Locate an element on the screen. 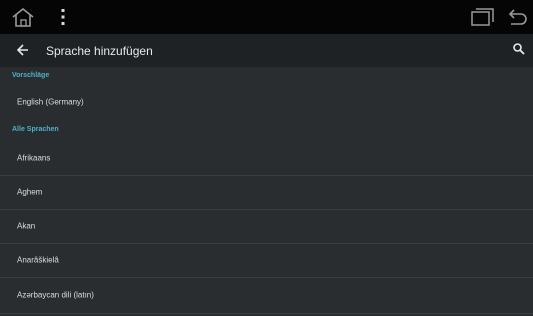 The height and width of the screenshot is (316, 533). app-toolbar: Sprache hinzufügen is located at coordinates (266, 50).